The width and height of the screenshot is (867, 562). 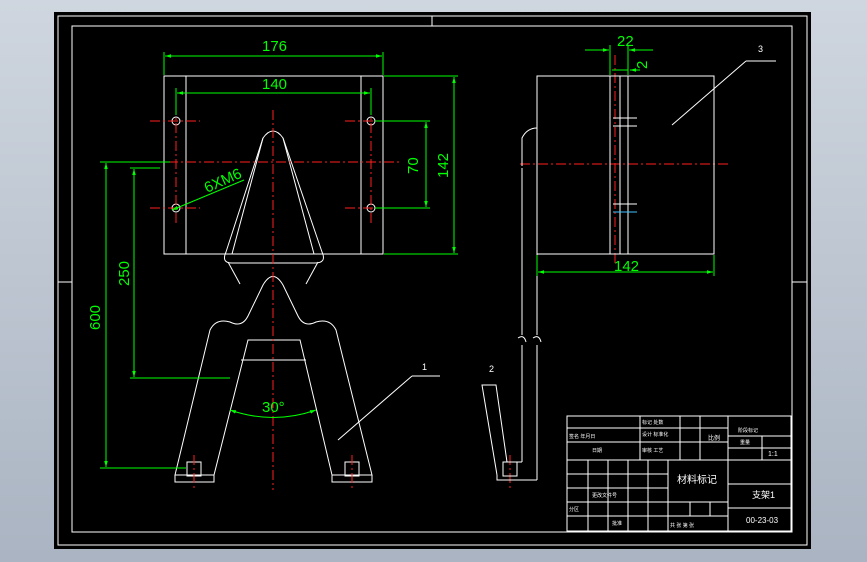 What do you see at coordinates (652, 422) in the screenshot?
I see `tb-r1: 标记 处数` at bounding box center [652, 422].